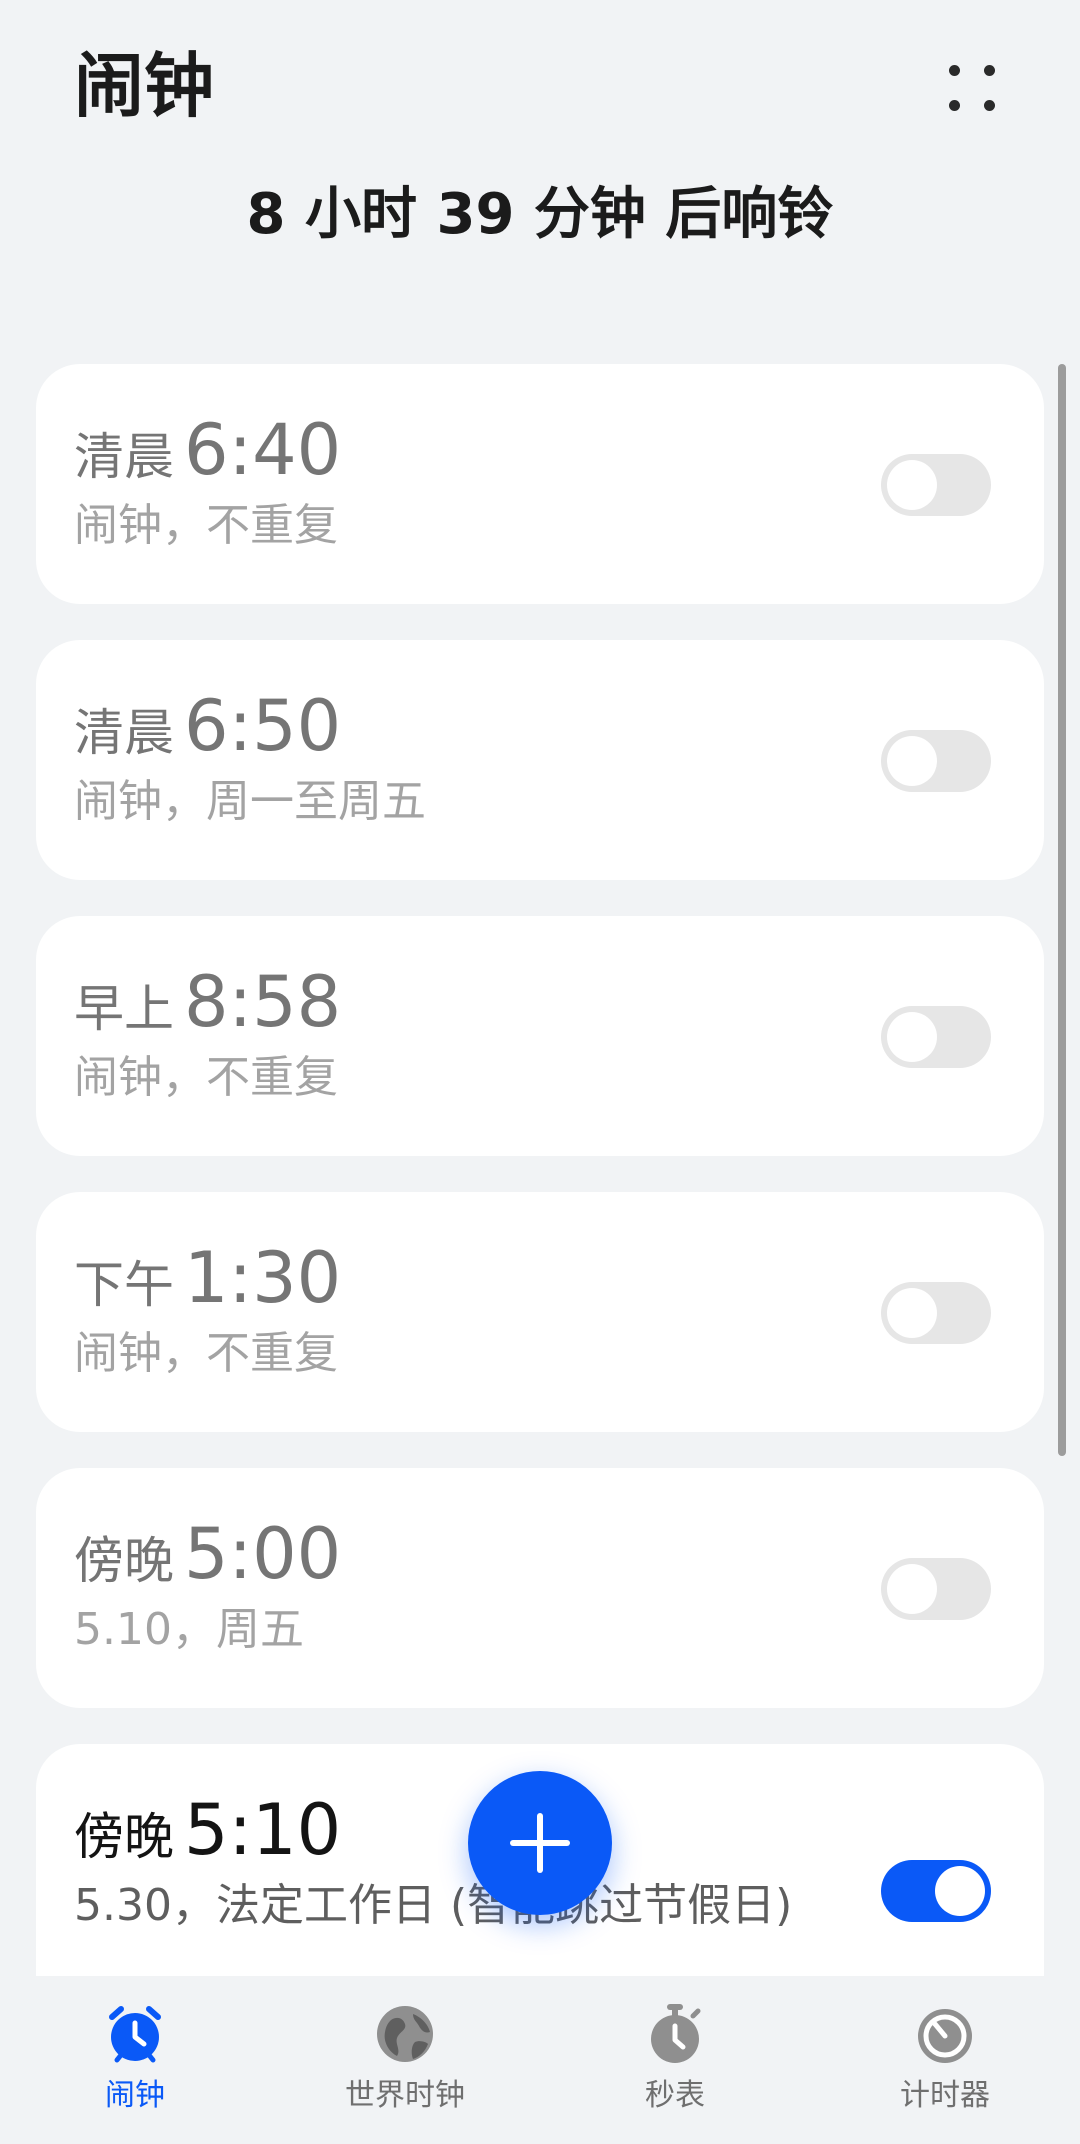  I want to click on tab-world-clock: 世界时钟, so click(405, 2062).